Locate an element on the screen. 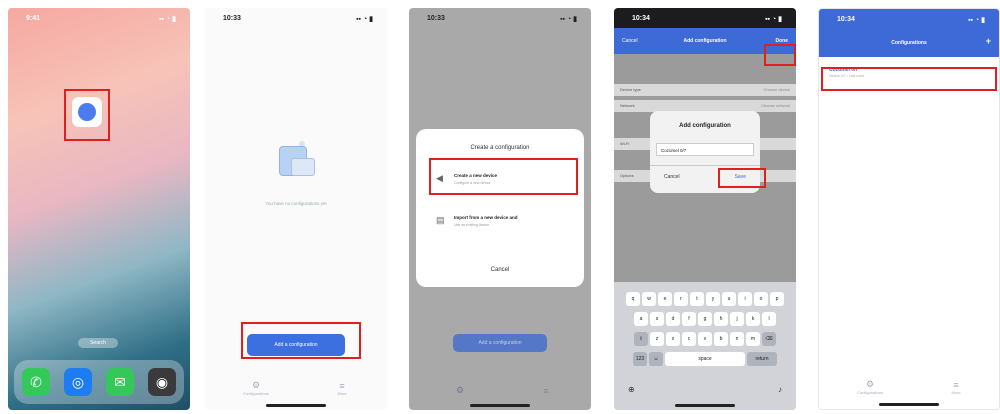 The height and width of the screenshot is (414, 1000). nav-title: Configurations is located at coordinates (909, 43).